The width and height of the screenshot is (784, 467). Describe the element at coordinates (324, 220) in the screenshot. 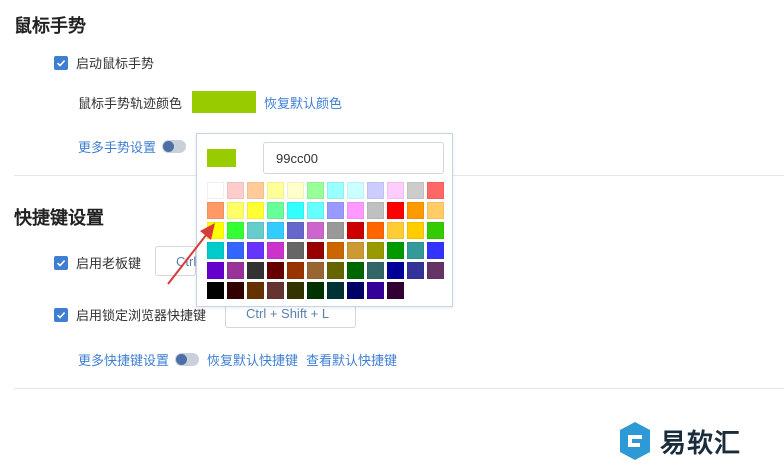

I see `color-picker-popup: 99cc00` at that location.